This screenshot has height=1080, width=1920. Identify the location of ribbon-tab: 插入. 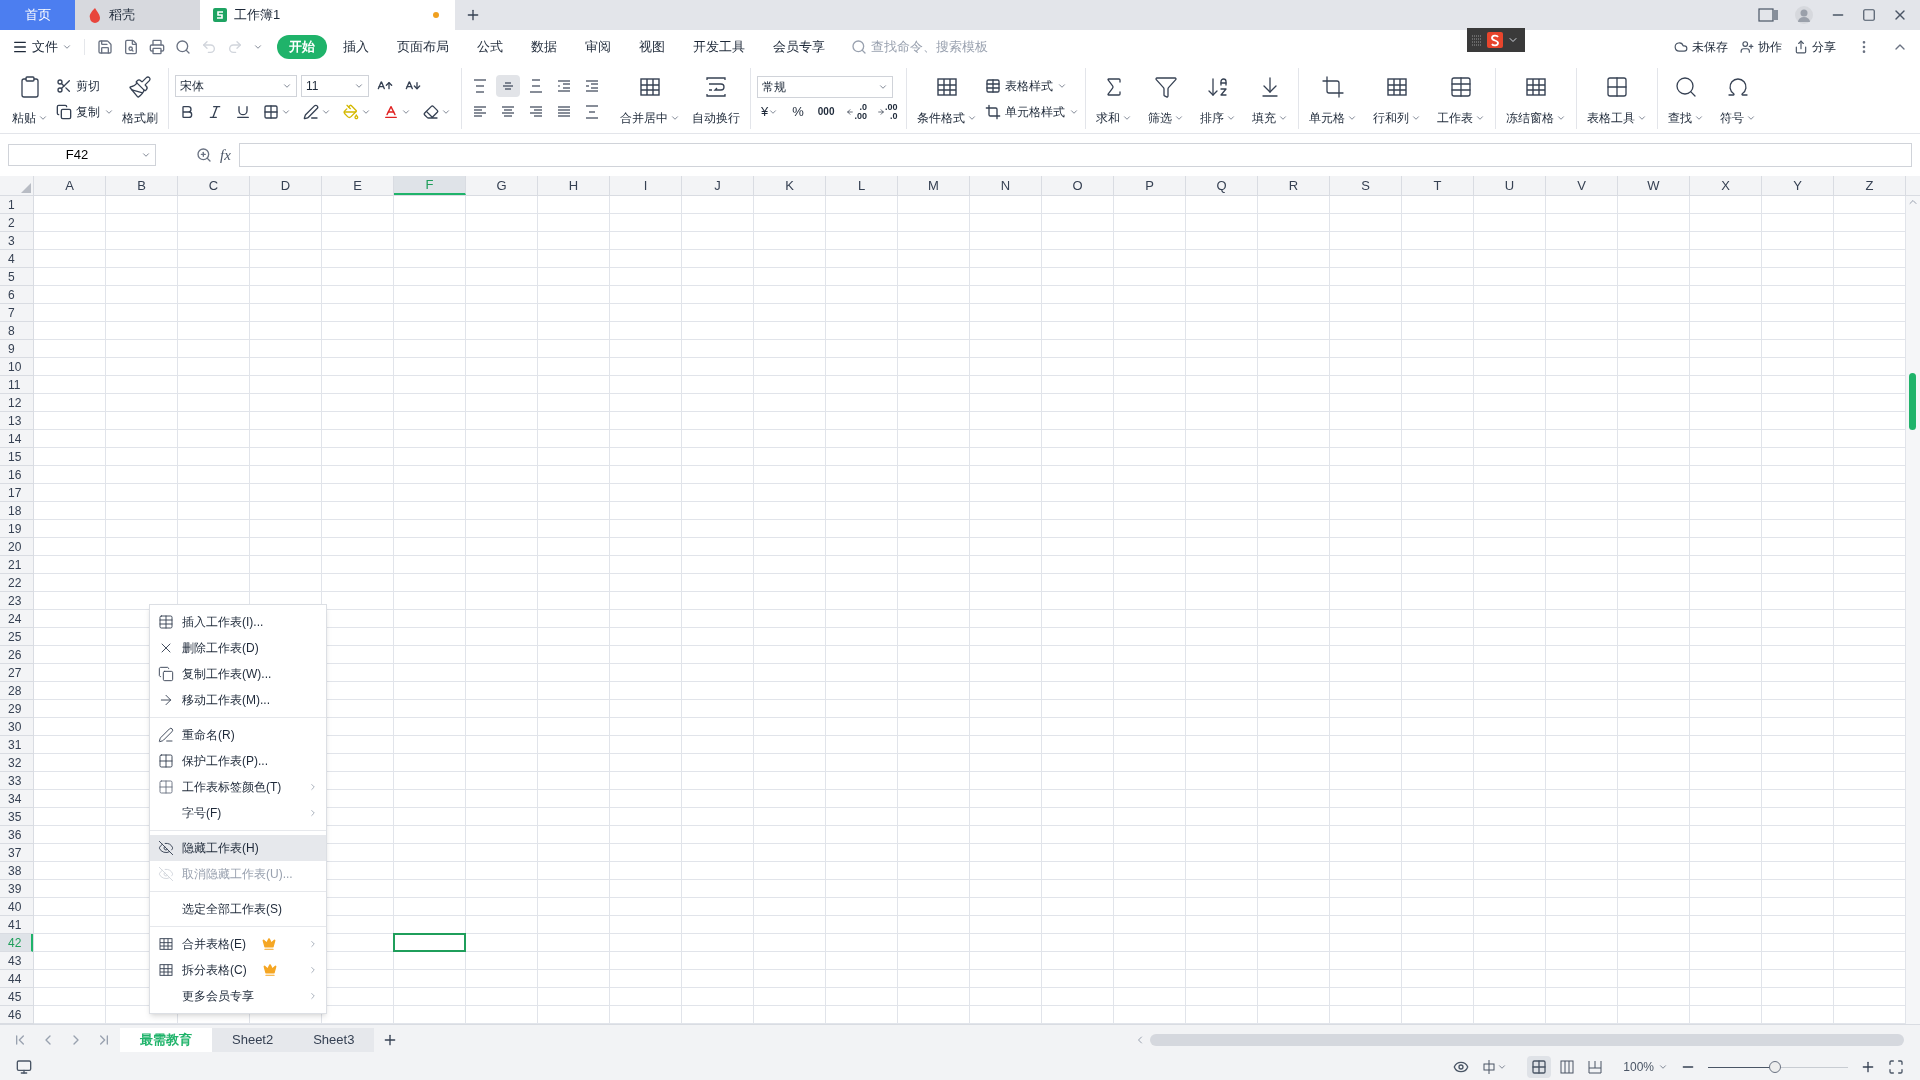
(356, 47).